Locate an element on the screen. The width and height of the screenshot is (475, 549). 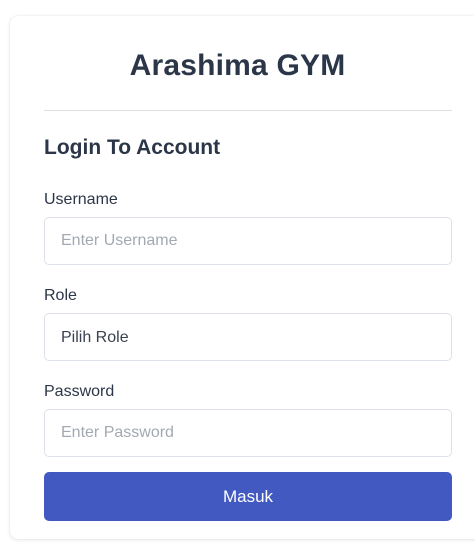
app-title: Arashima GYM is located at coordinates (237, 65).